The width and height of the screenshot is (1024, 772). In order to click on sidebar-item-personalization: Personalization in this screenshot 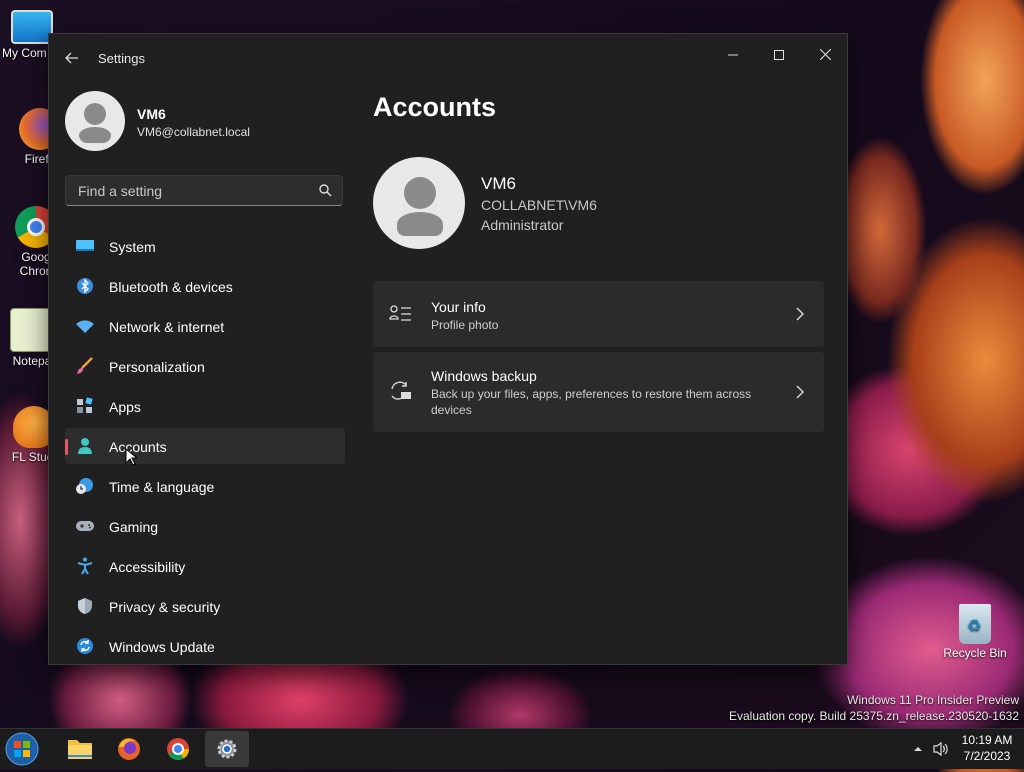, I will do `click(205, 366)`.